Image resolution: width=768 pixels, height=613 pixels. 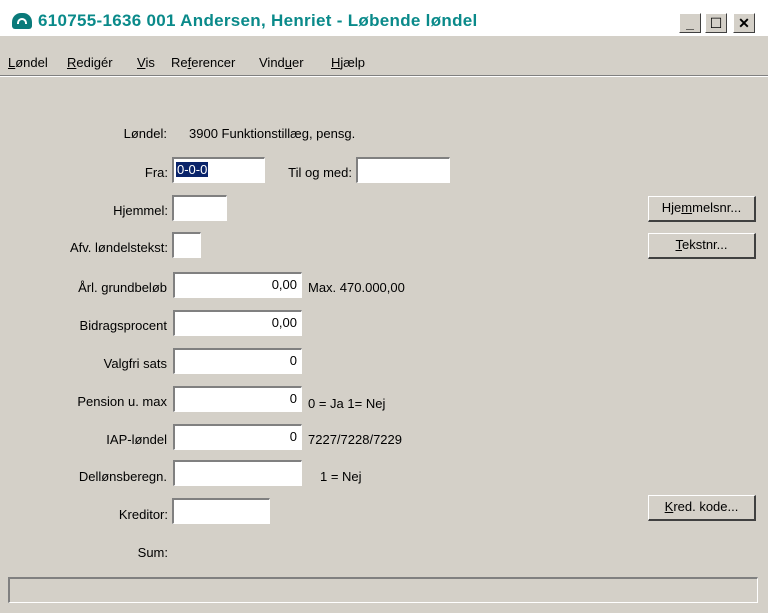 I want to click on maximize-button: ☐, so click(x=716, y=23).